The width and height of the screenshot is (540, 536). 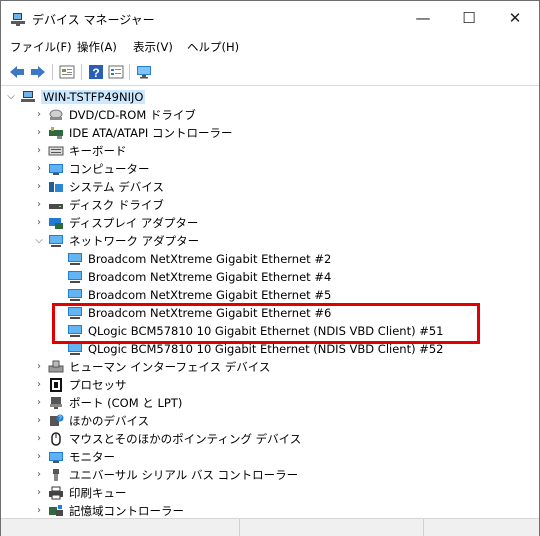 What do you see at coordinates (38, 72) in the screenshot?
I see `forward-arrow-icon` at bounding box center [38, 72].